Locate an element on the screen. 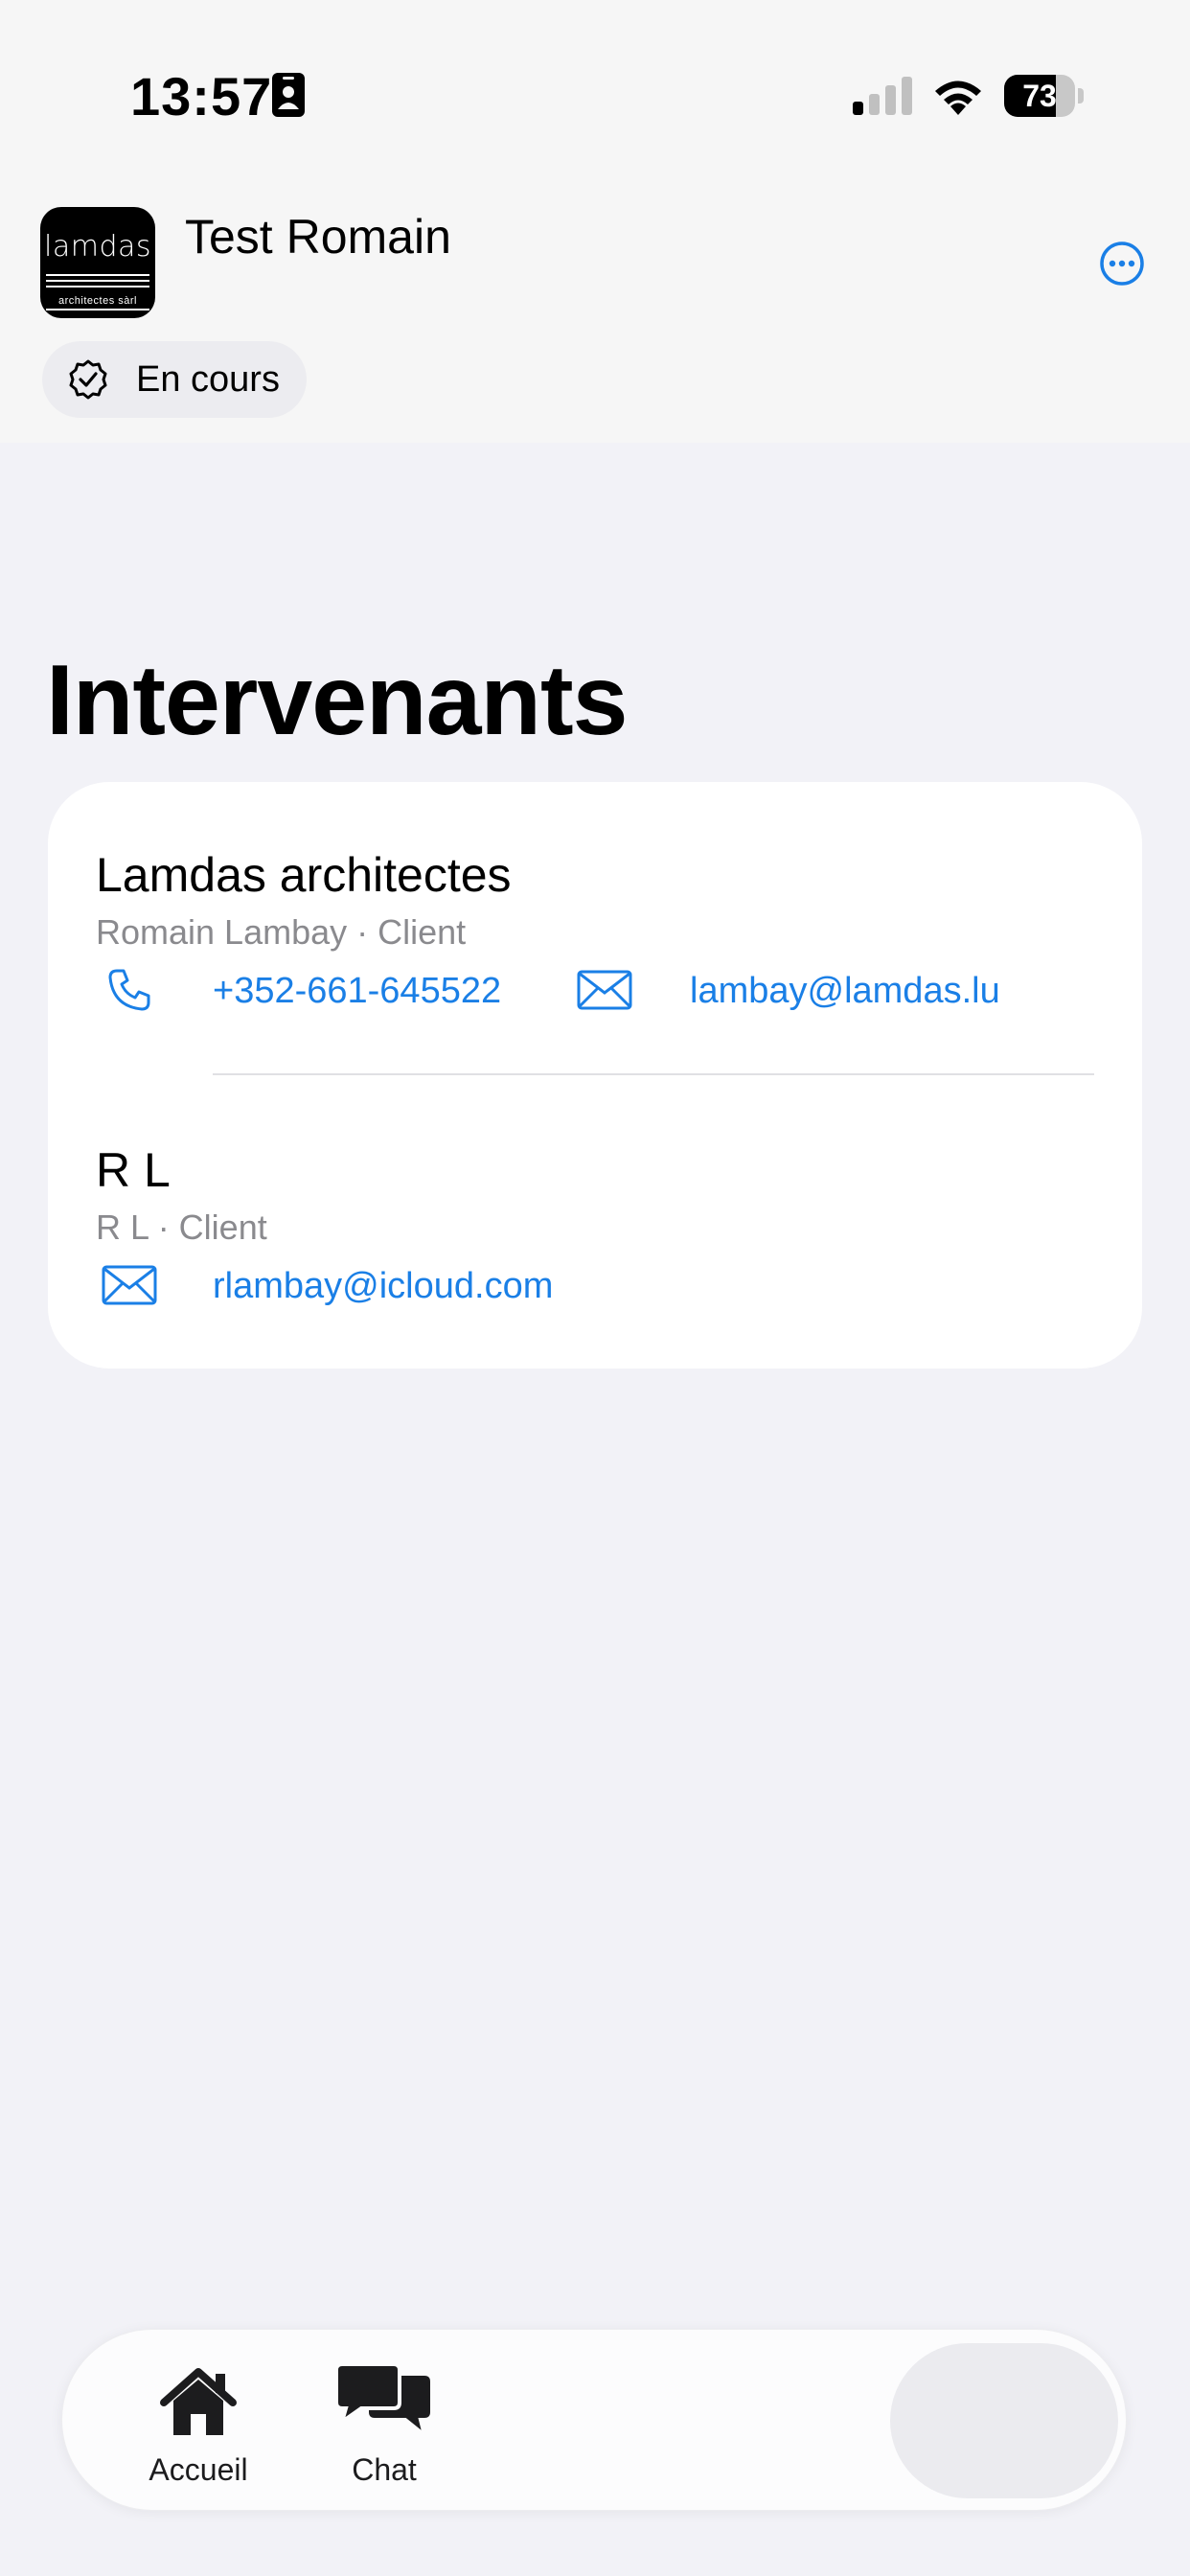 The width and height of the screenshot is (1190, 2576). home-icon is located at coordinates (199, 2401).